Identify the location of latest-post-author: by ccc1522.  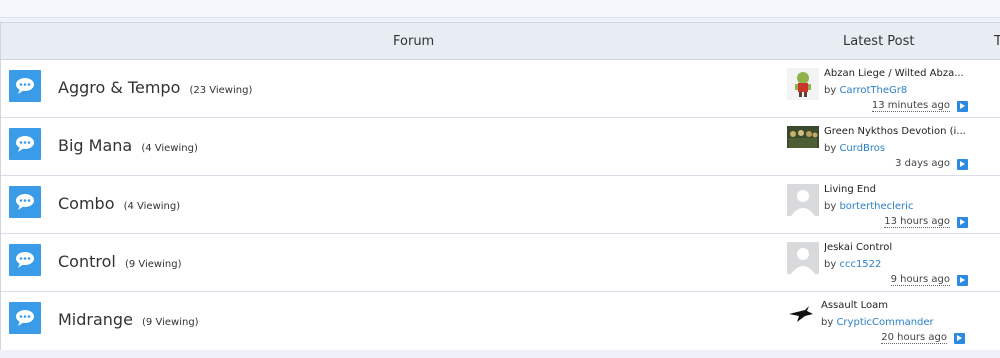
(852, 264).